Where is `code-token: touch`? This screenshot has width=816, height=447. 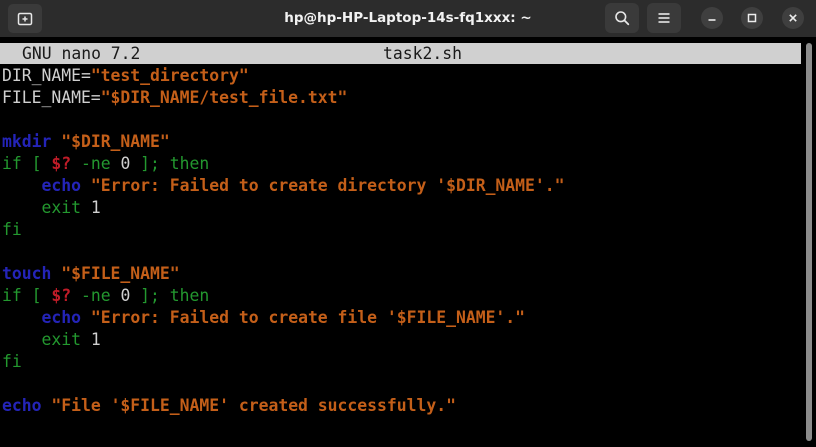
code-token: touch is located at coordinates (27, 273).